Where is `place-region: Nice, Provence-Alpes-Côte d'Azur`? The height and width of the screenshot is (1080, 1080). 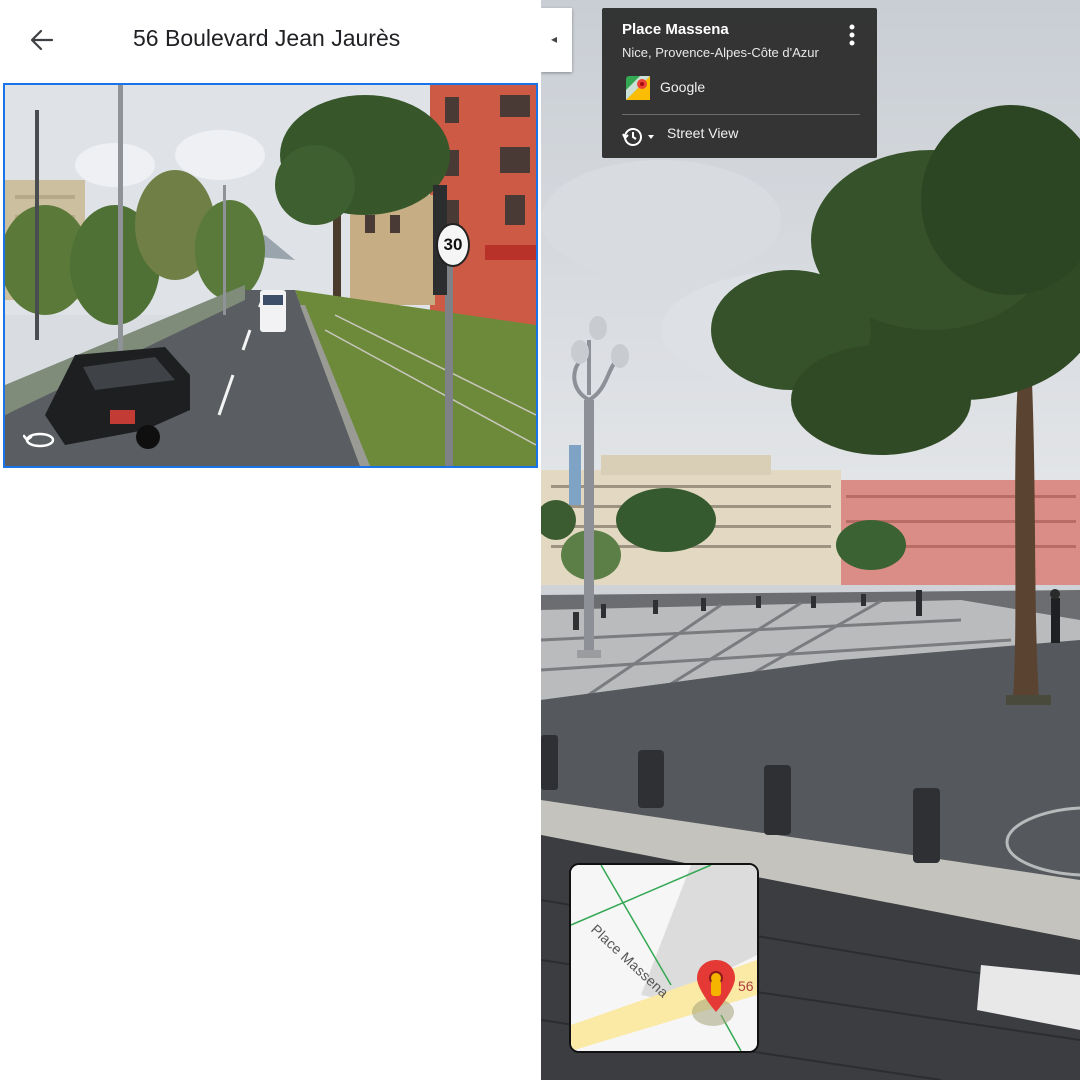
place-region: Nice, Provence-Alpes-Côte d'Azur is located at coordinates (720, 52).